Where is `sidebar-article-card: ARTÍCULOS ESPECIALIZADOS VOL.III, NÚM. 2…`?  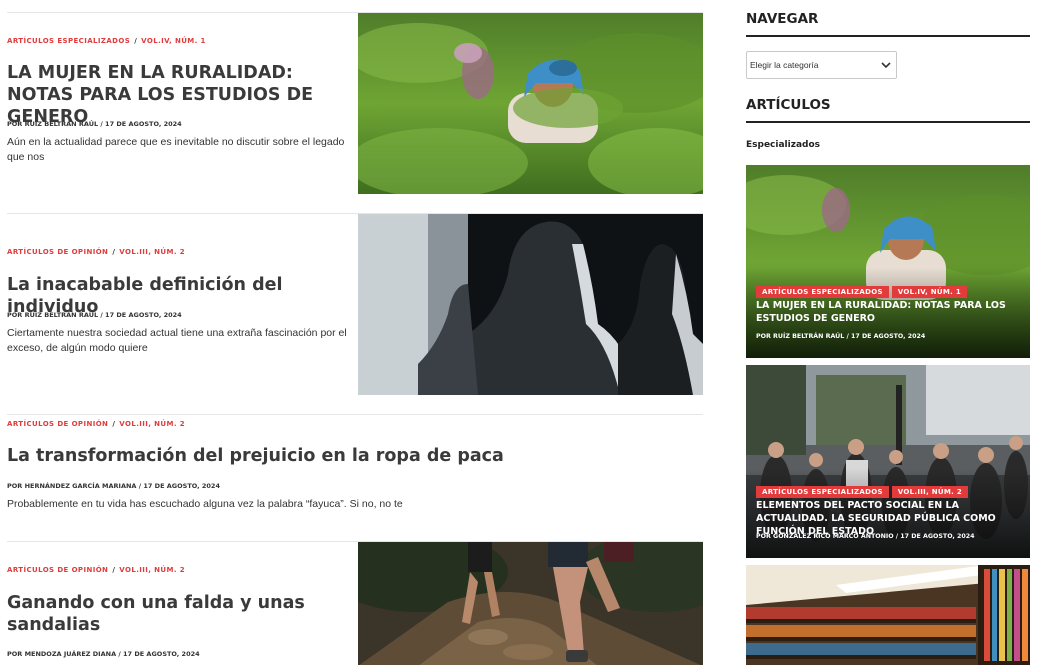 sidebar-article-card: ARTÍCULOS ESPECIALIZADOS VOL.III, NÚM. 2… is located at coordinates (888, 461).